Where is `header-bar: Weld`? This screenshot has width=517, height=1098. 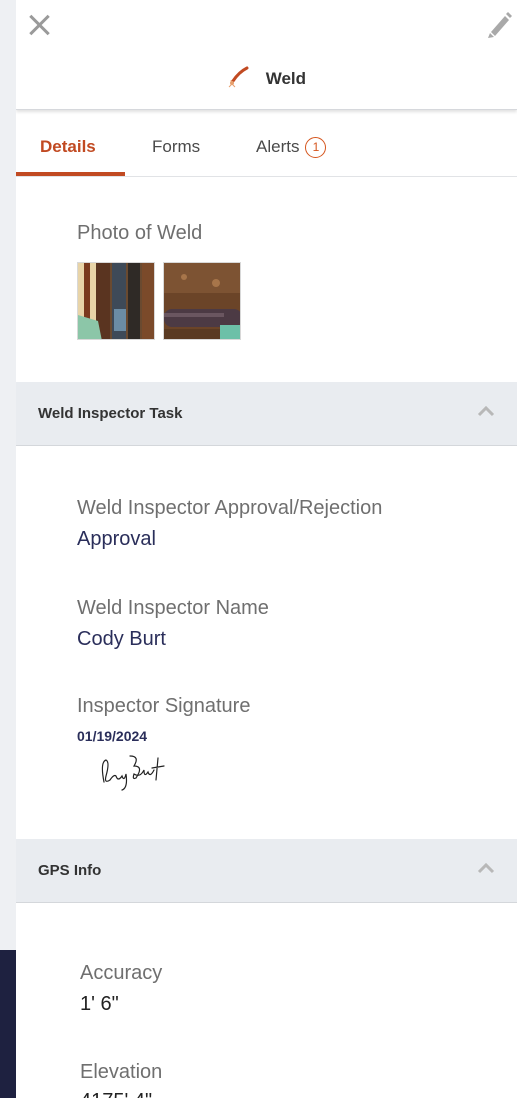
header-bar: Weld is located at coordinates (266, 55).